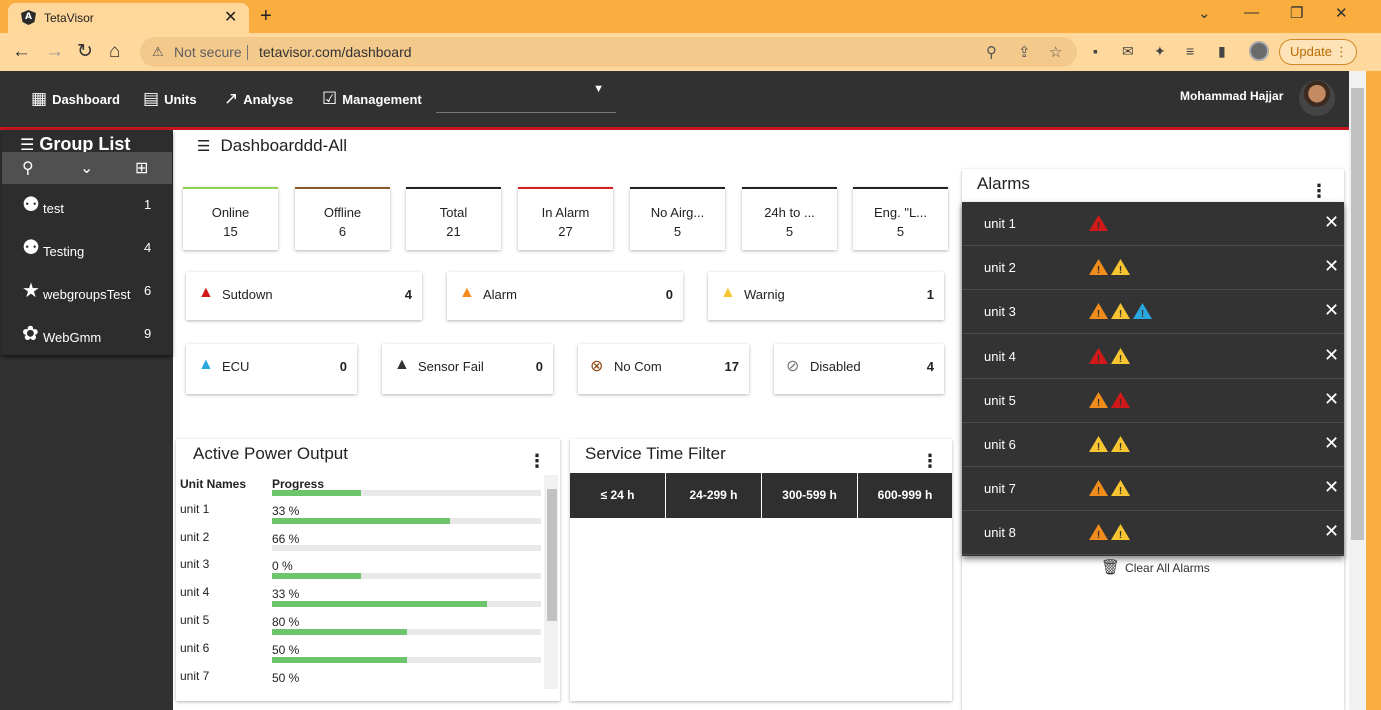 The image size is (1381, 710). Describe the element at coordinates (1251, 12) in the screenshot. I see `minimize-icon: —` at that location.